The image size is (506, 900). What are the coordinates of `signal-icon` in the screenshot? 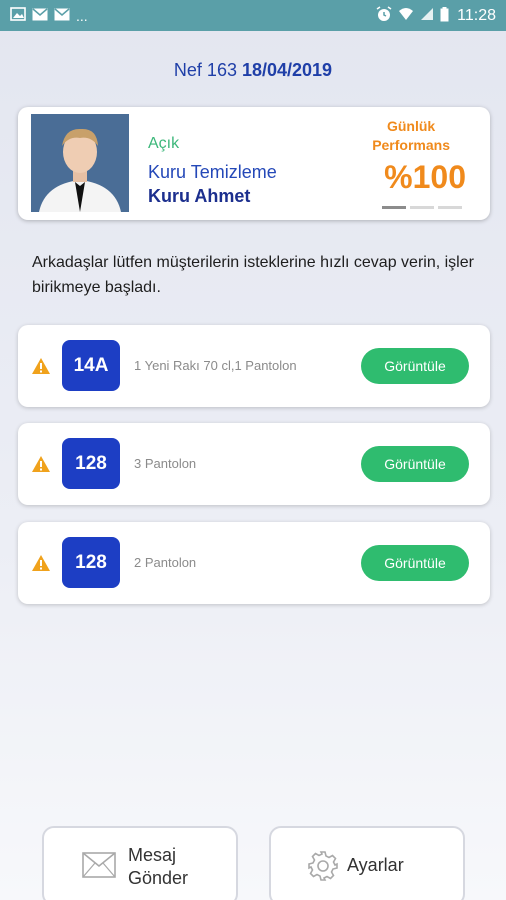 It's located at (427, 15).